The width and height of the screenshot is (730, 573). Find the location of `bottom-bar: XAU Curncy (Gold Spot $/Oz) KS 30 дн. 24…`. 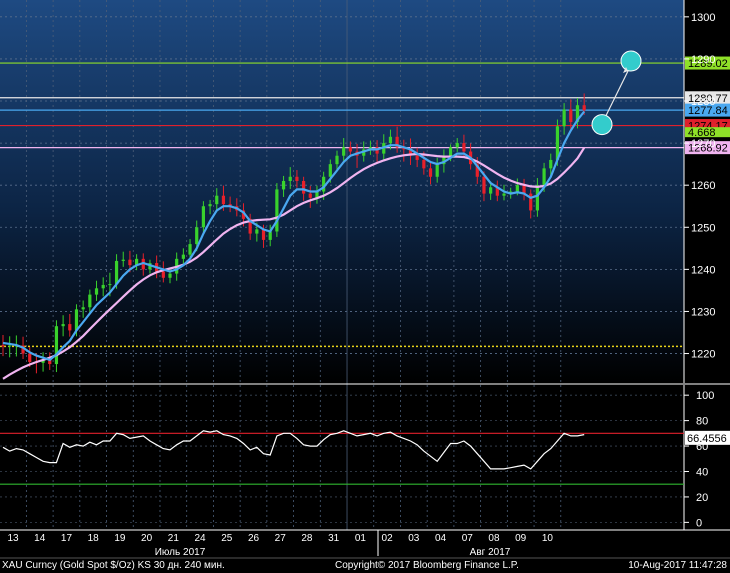

bottom-bar: XAU Curncy (Gold Spot $/Oz) KS 30 дн. 24… is located at coordinates (364, 565).